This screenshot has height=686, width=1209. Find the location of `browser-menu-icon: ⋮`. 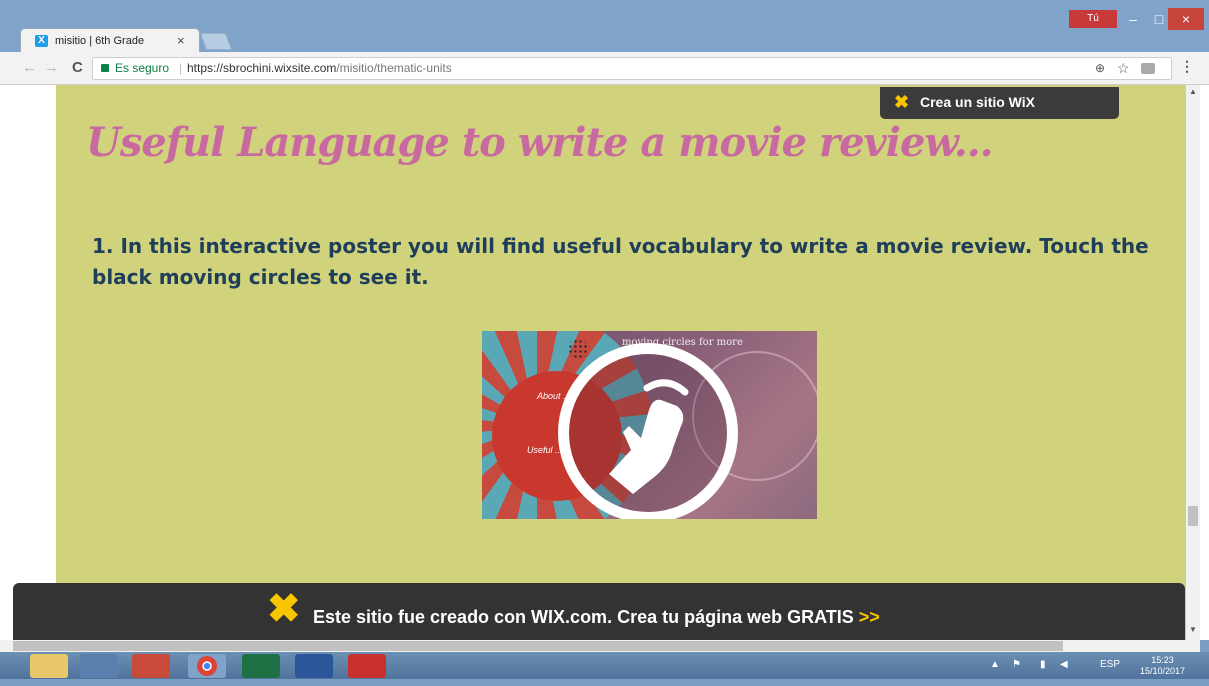

browser-menu-icon: ⋮ is located at coordinates (1187, 66).